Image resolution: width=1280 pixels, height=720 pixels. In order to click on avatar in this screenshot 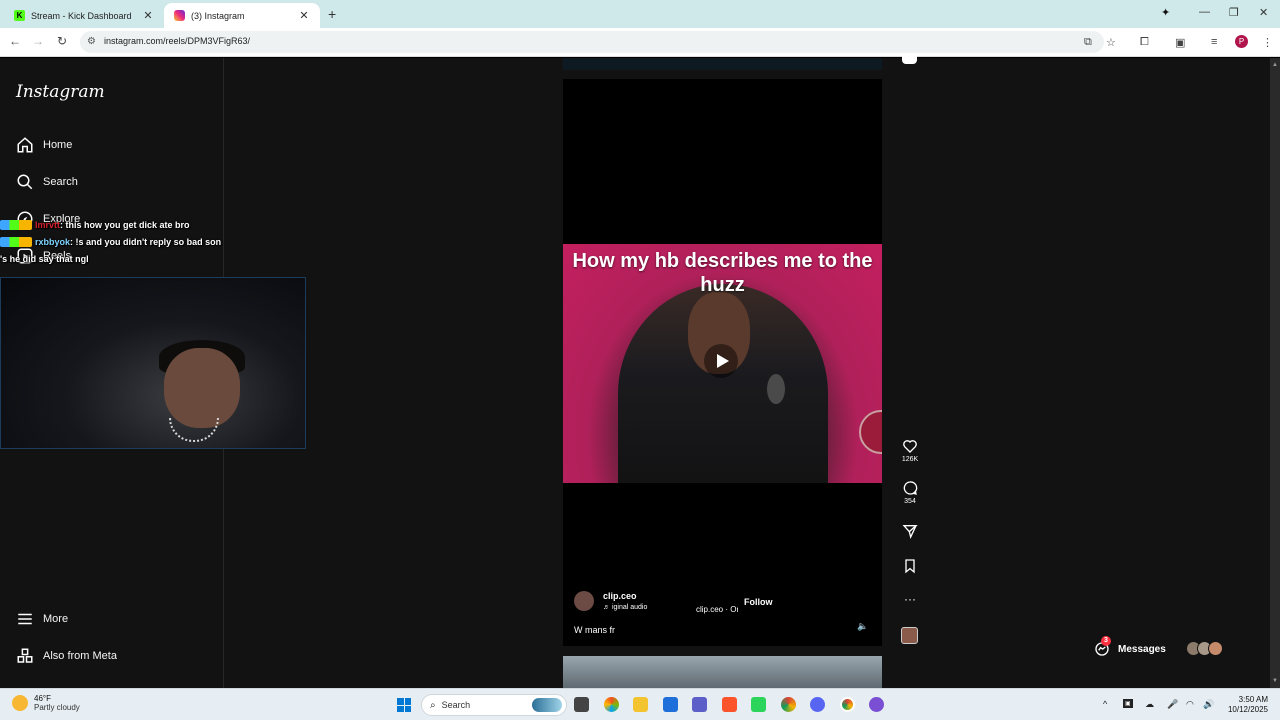, I will do `click(1215, 648)`.